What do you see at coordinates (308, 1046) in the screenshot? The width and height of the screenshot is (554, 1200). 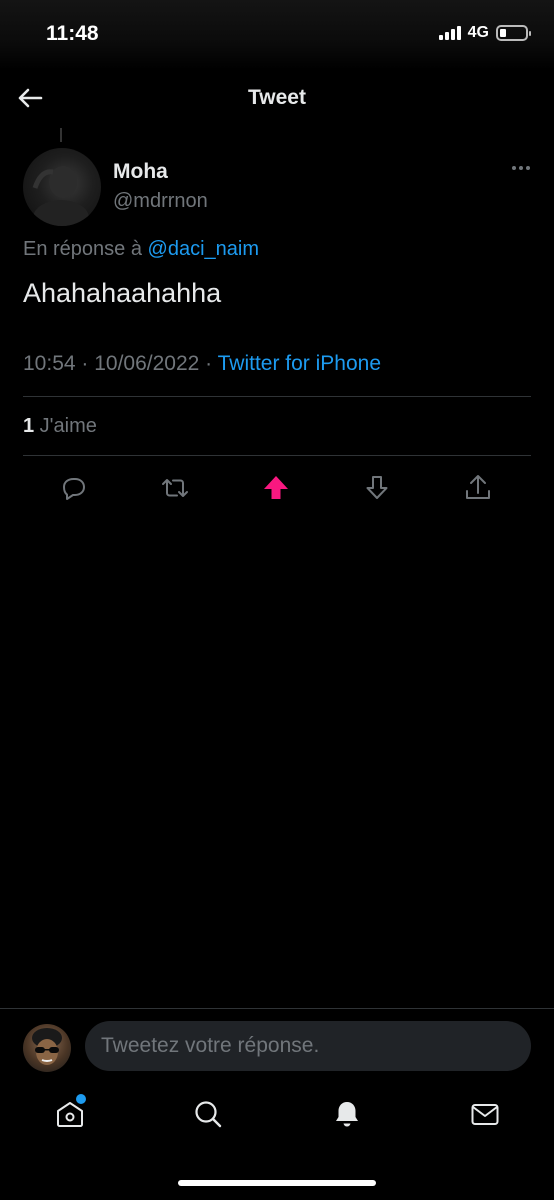 I see `reply-input: Tweetez votre réponse.` at bounding box center [308, 1046].